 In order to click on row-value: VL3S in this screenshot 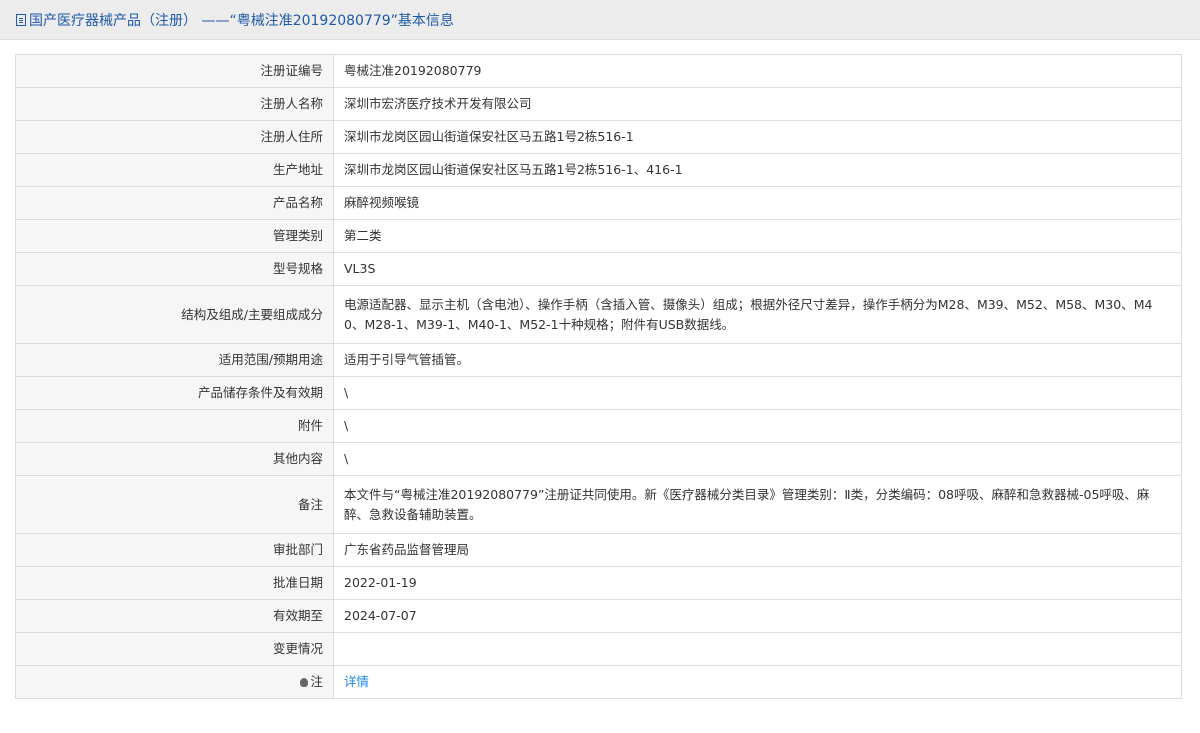, I will do `click(757, 269)`.